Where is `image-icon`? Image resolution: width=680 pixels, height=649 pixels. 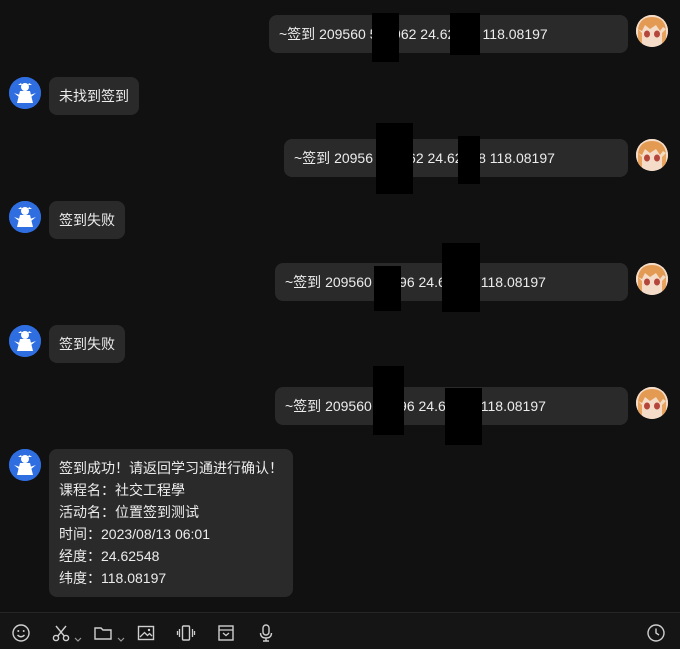 image-icon is located at coordinates (146, 633).